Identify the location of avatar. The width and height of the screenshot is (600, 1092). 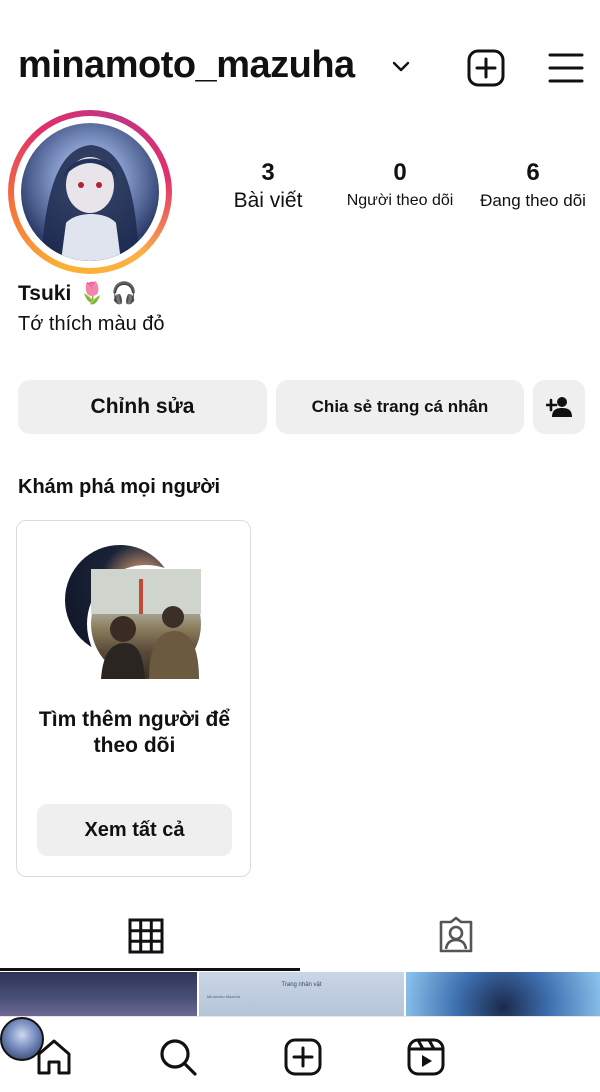
(90, 192).